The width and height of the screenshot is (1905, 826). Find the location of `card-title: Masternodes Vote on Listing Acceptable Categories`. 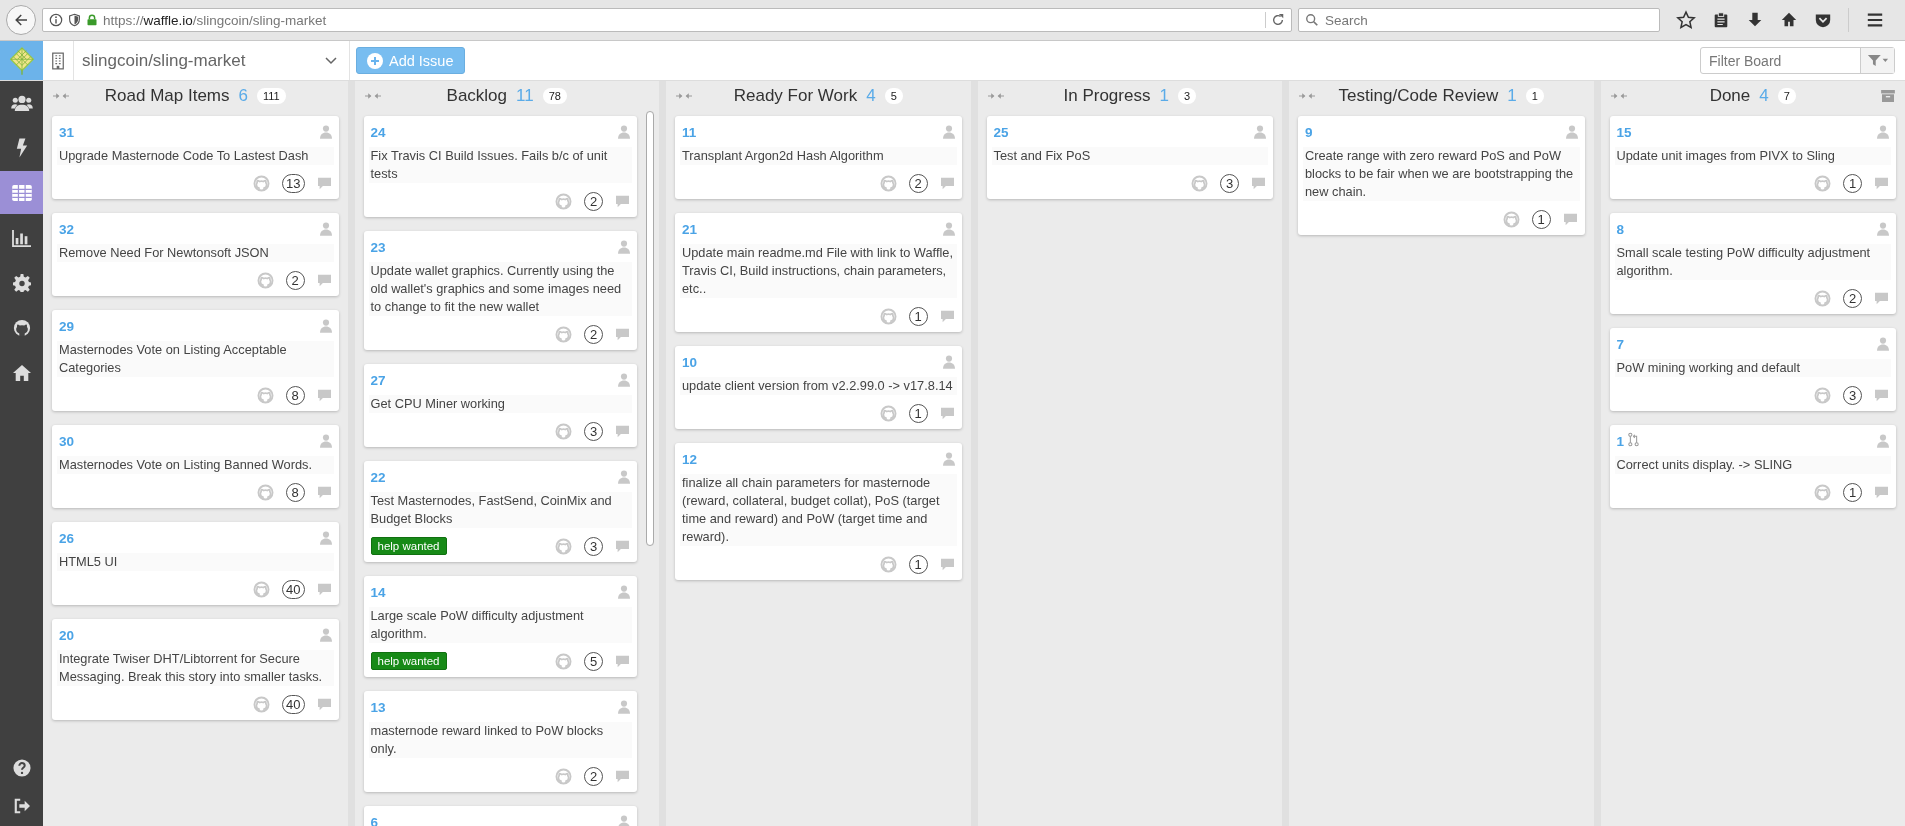

card-title: Masternodes Vote on Listing Acceptable Categories is located at coordinates (195, 359).